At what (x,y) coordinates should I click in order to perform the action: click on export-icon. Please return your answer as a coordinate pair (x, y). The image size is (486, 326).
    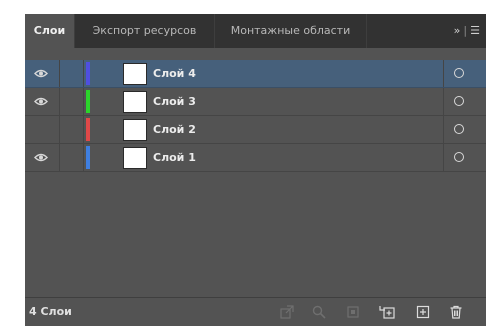
    Looking at the image, I should click on (287, 312).